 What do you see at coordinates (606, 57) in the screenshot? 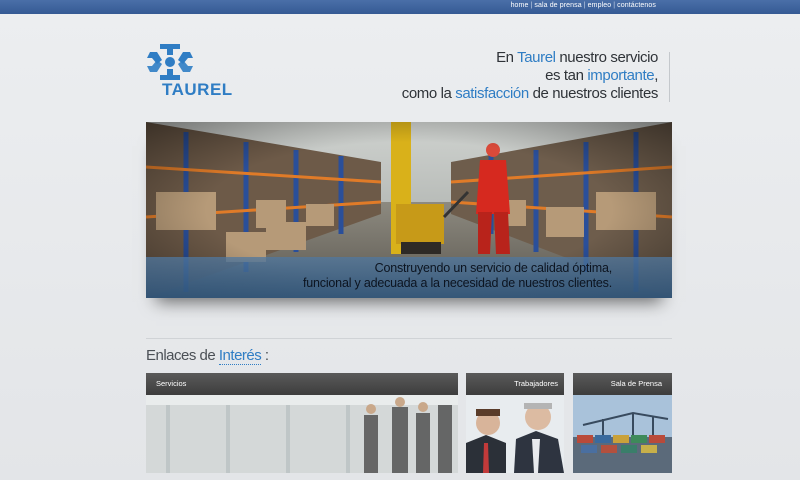
I see `tagline-text: nuestro servicio` at bounding box center [606, 57].